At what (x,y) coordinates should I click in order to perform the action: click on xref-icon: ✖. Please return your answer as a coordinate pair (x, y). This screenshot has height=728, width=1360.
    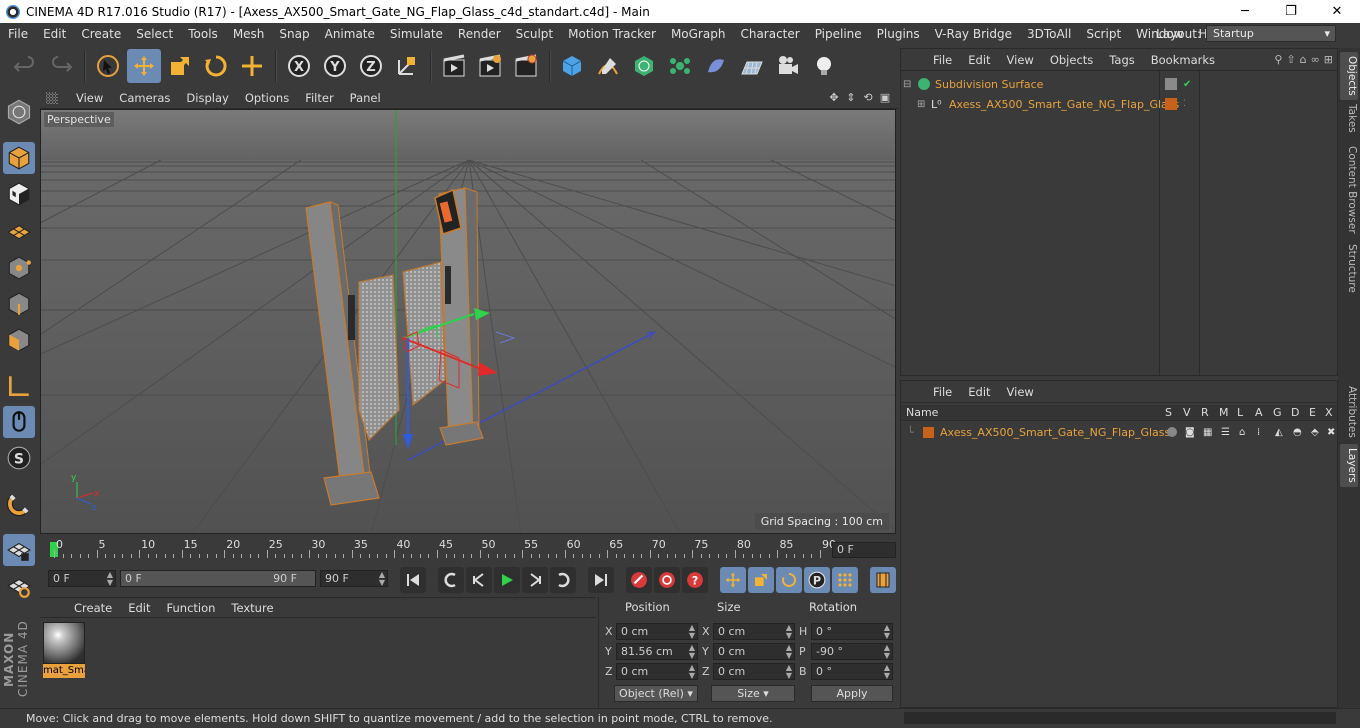
    Looking at the image, I should click on (1331, 432).